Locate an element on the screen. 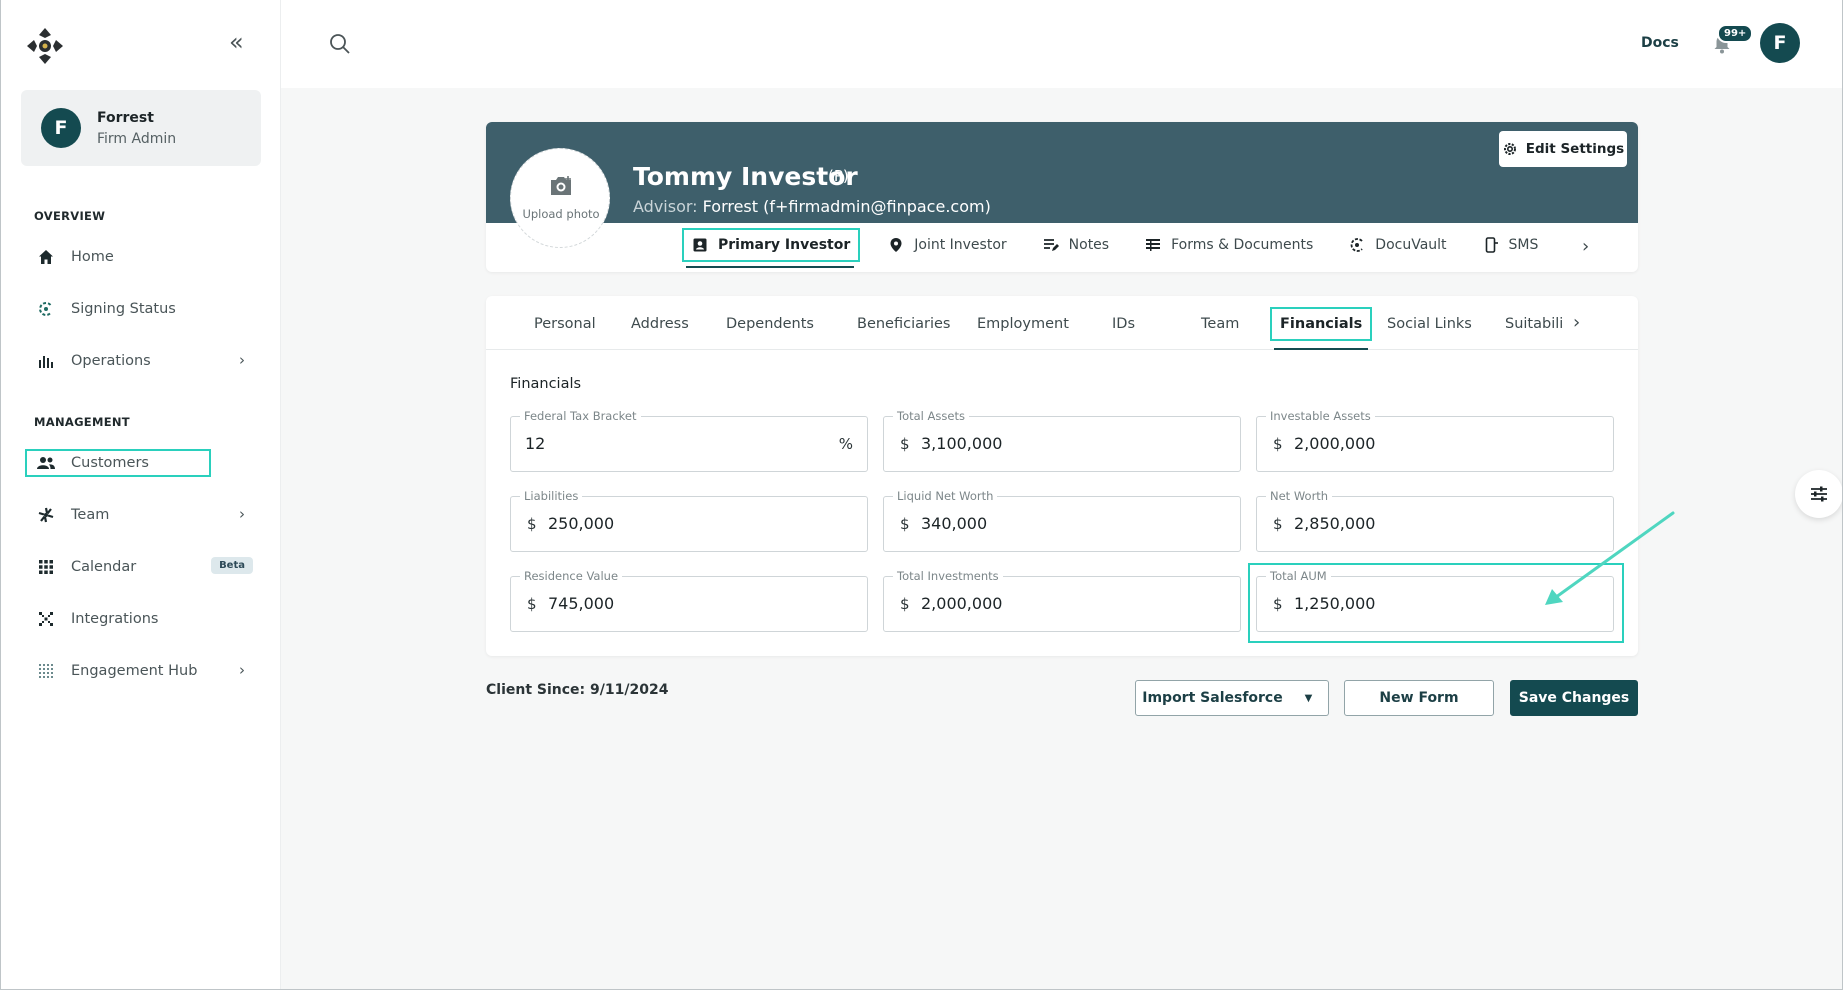  notes-icon is located at coordinates (1051, 245).